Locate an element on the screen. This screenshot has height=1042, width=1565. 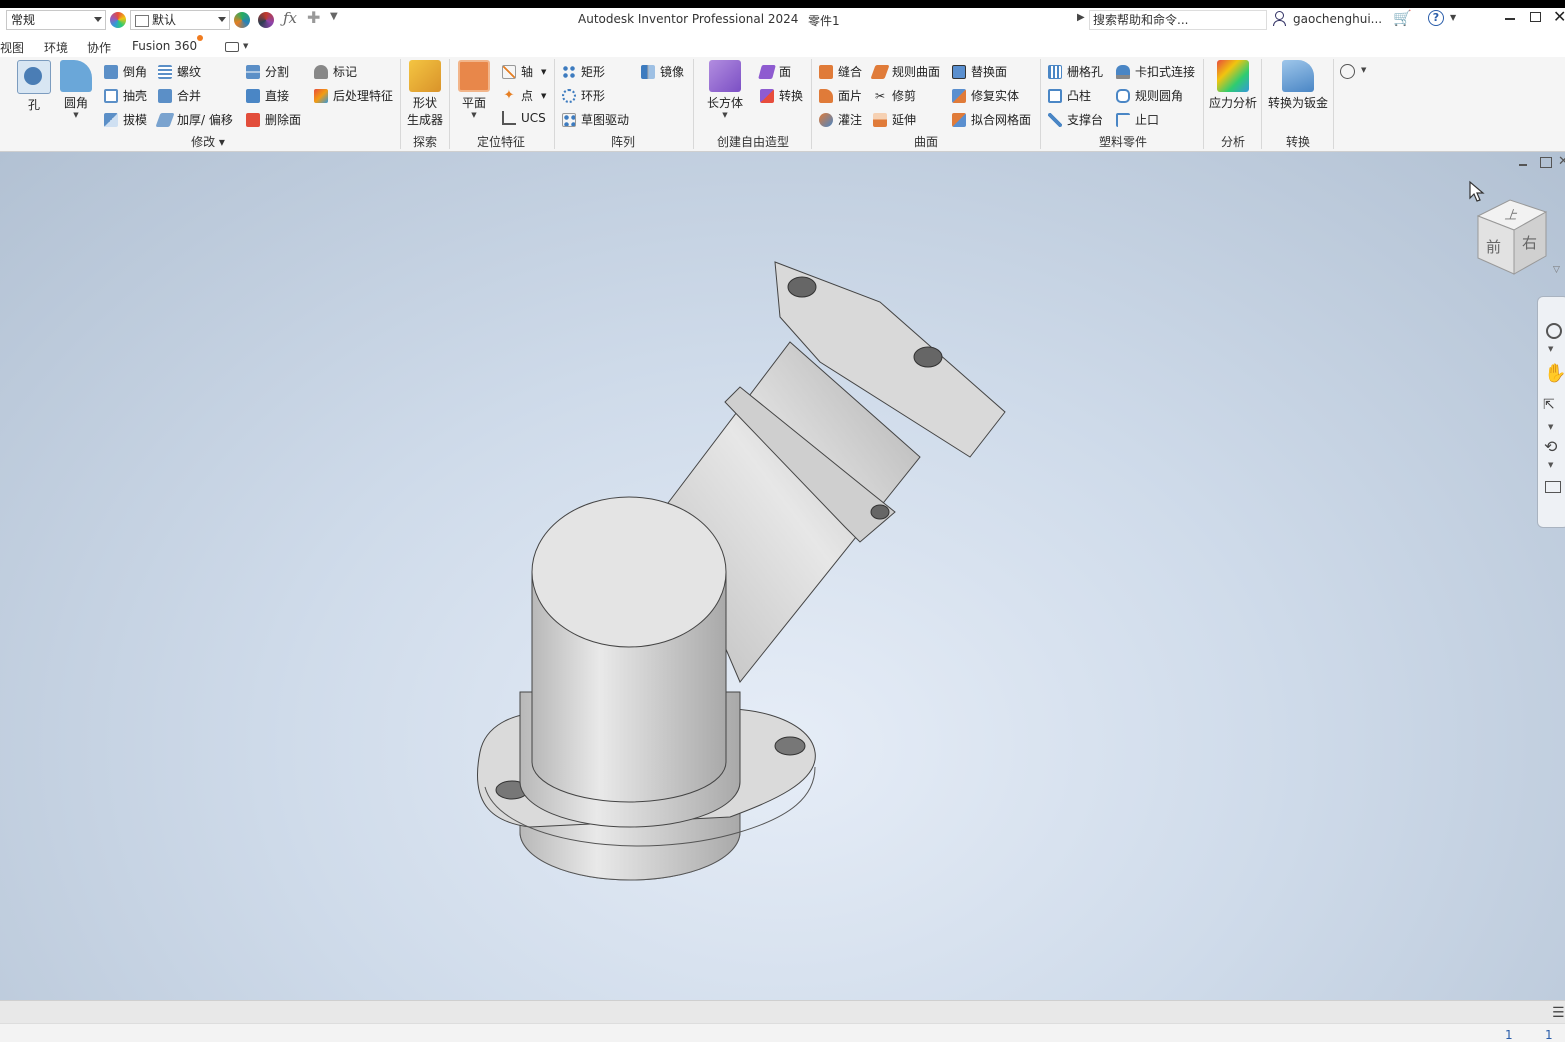
thicken-offset-button: 加厚/ 偏移 is located at coordinates (194, 119).